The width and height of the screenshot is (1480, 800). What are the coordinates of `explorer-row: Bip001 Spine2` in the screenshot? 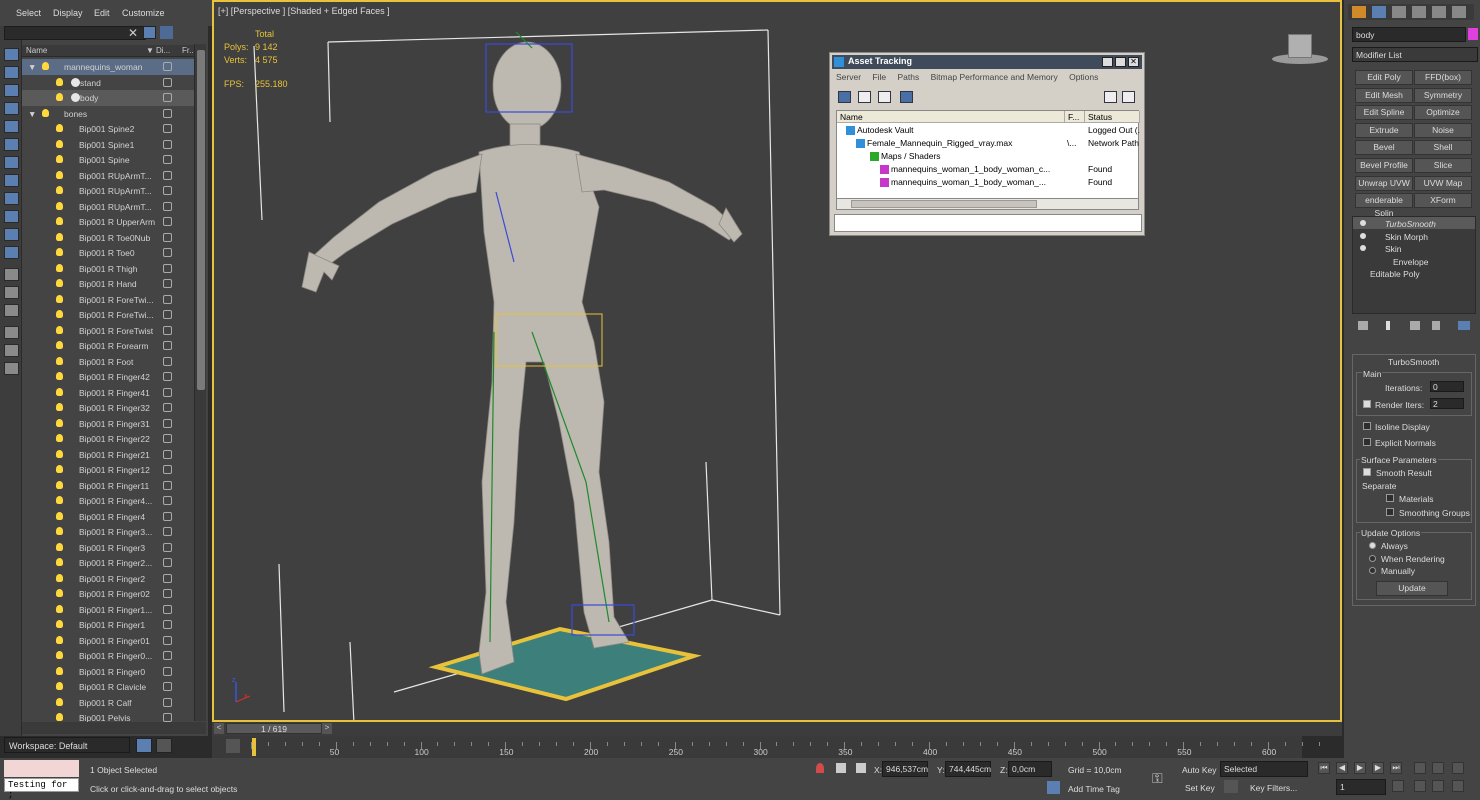 It's located at (108, 129).